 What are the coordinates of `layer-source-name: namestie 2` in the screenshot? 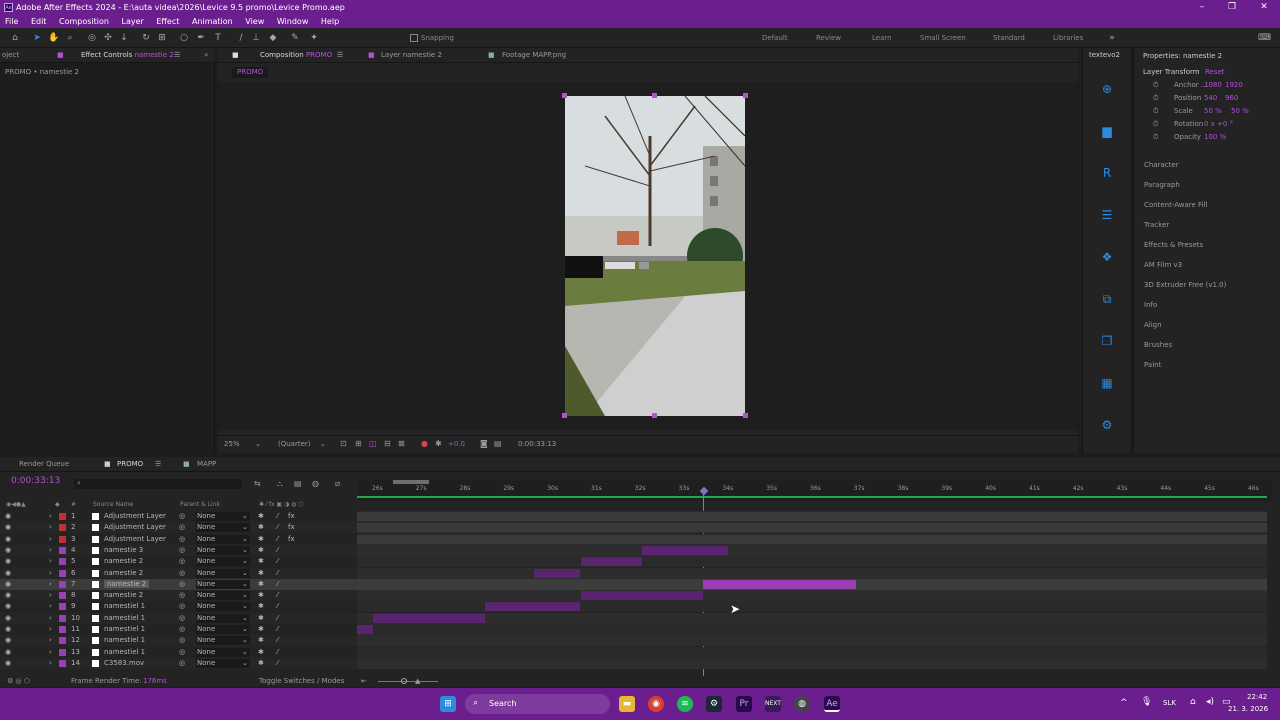 It's located at (123, 573).